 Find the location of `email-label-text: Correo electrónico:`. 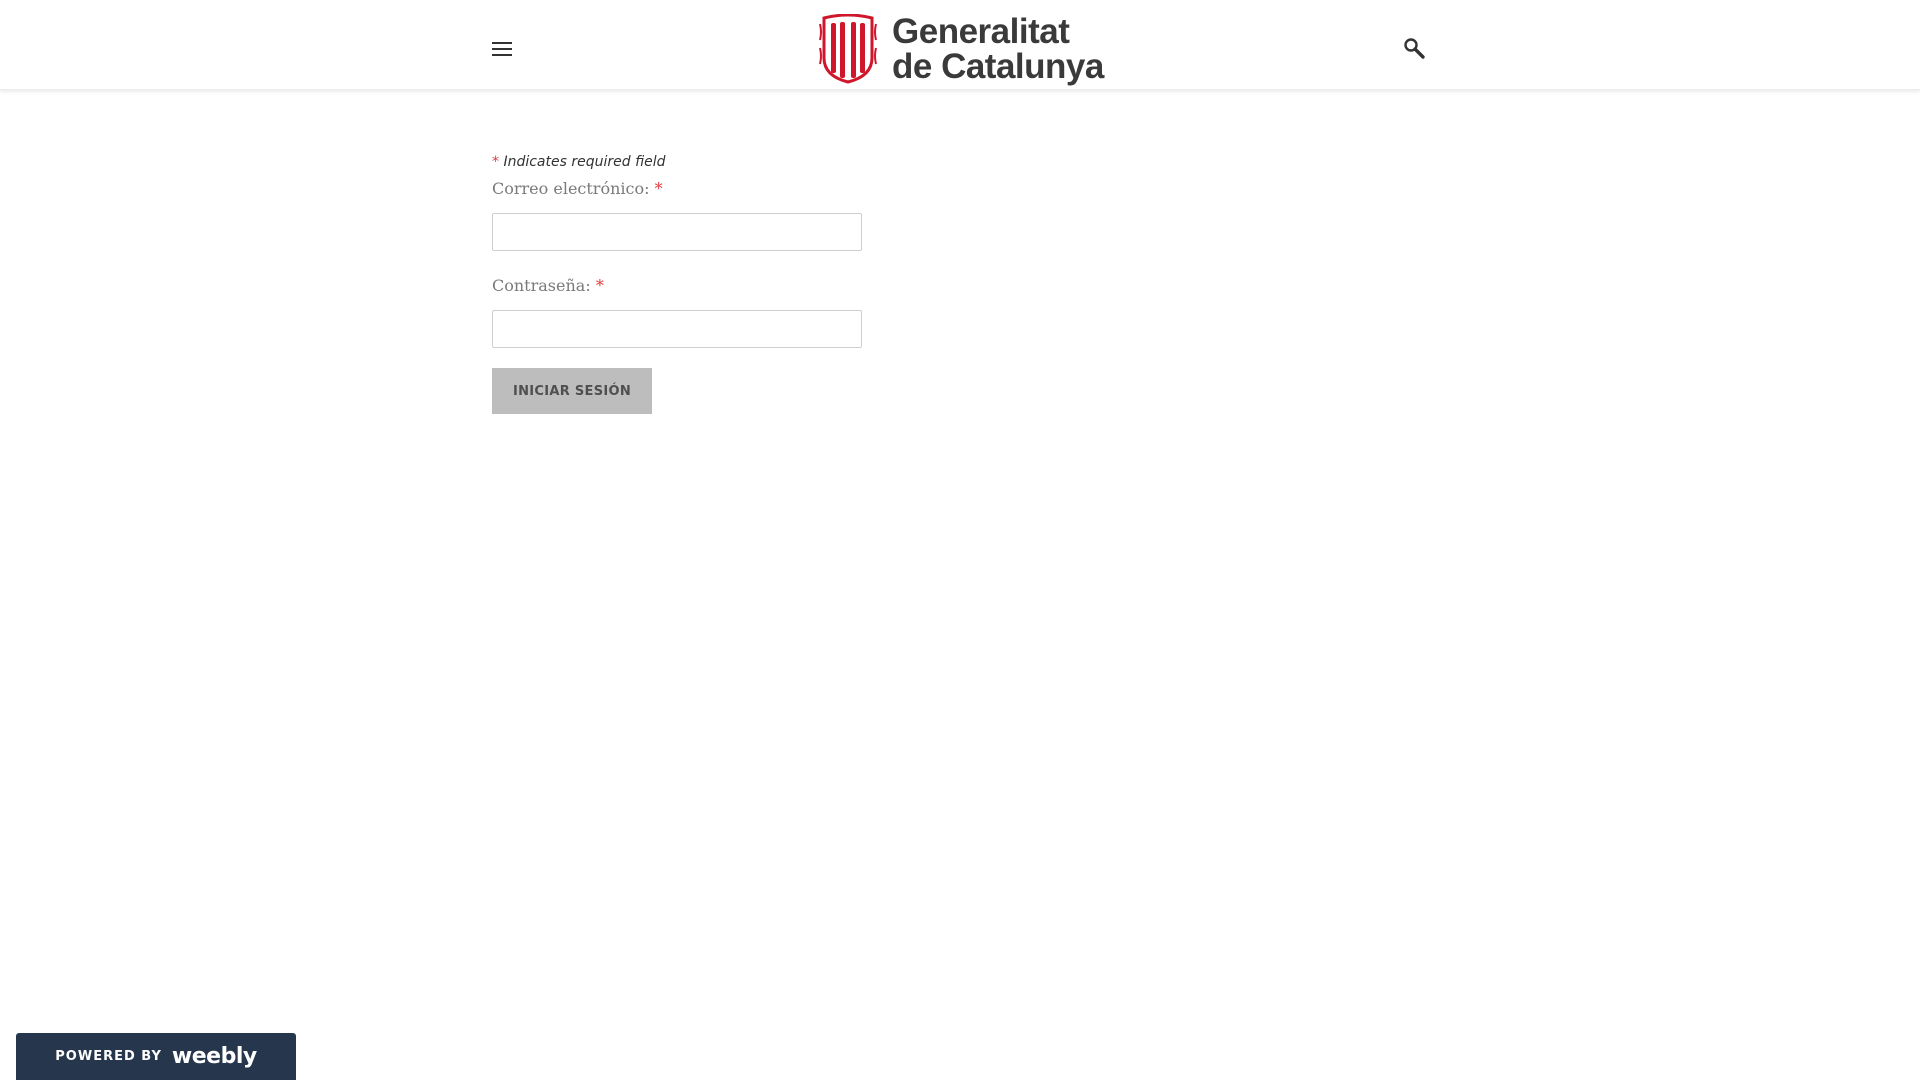

email-label-text: Correo electrónico: is located at coordinates (571, 188).